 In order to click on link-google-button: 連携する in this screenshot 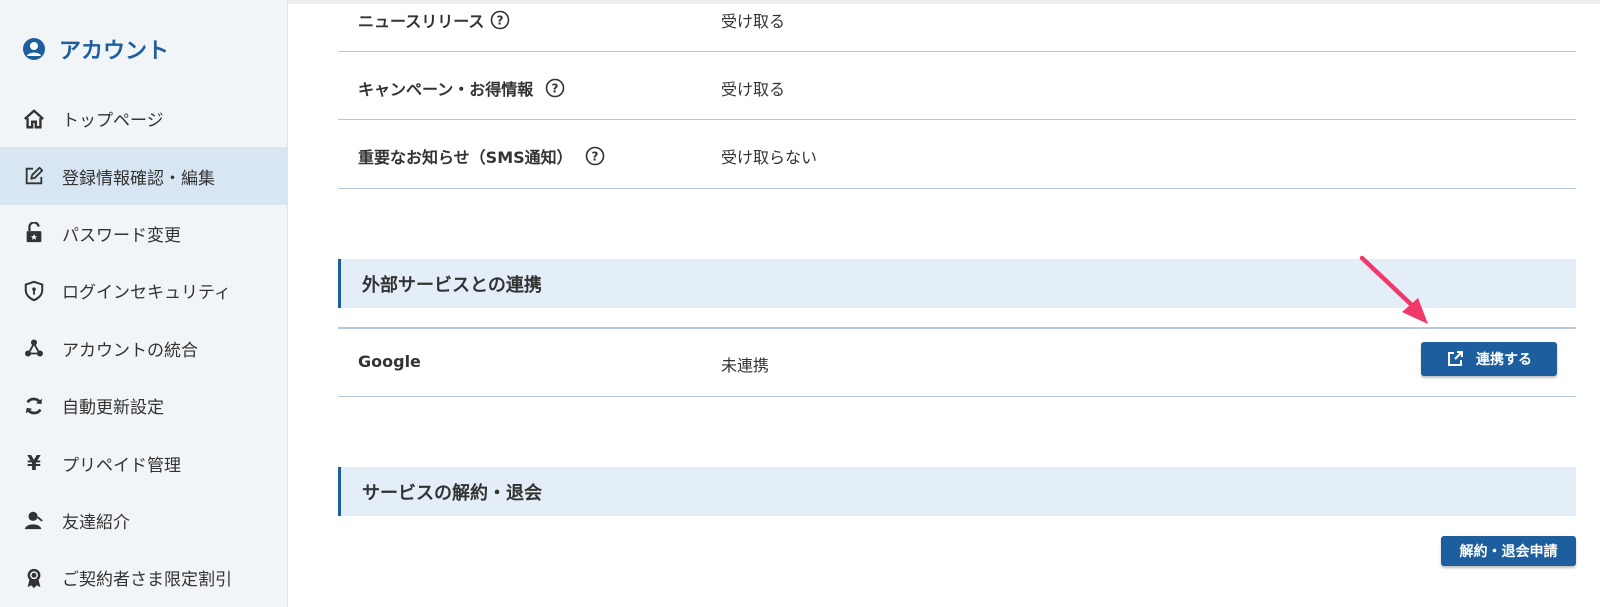, I will do `click(1489, 359)`.